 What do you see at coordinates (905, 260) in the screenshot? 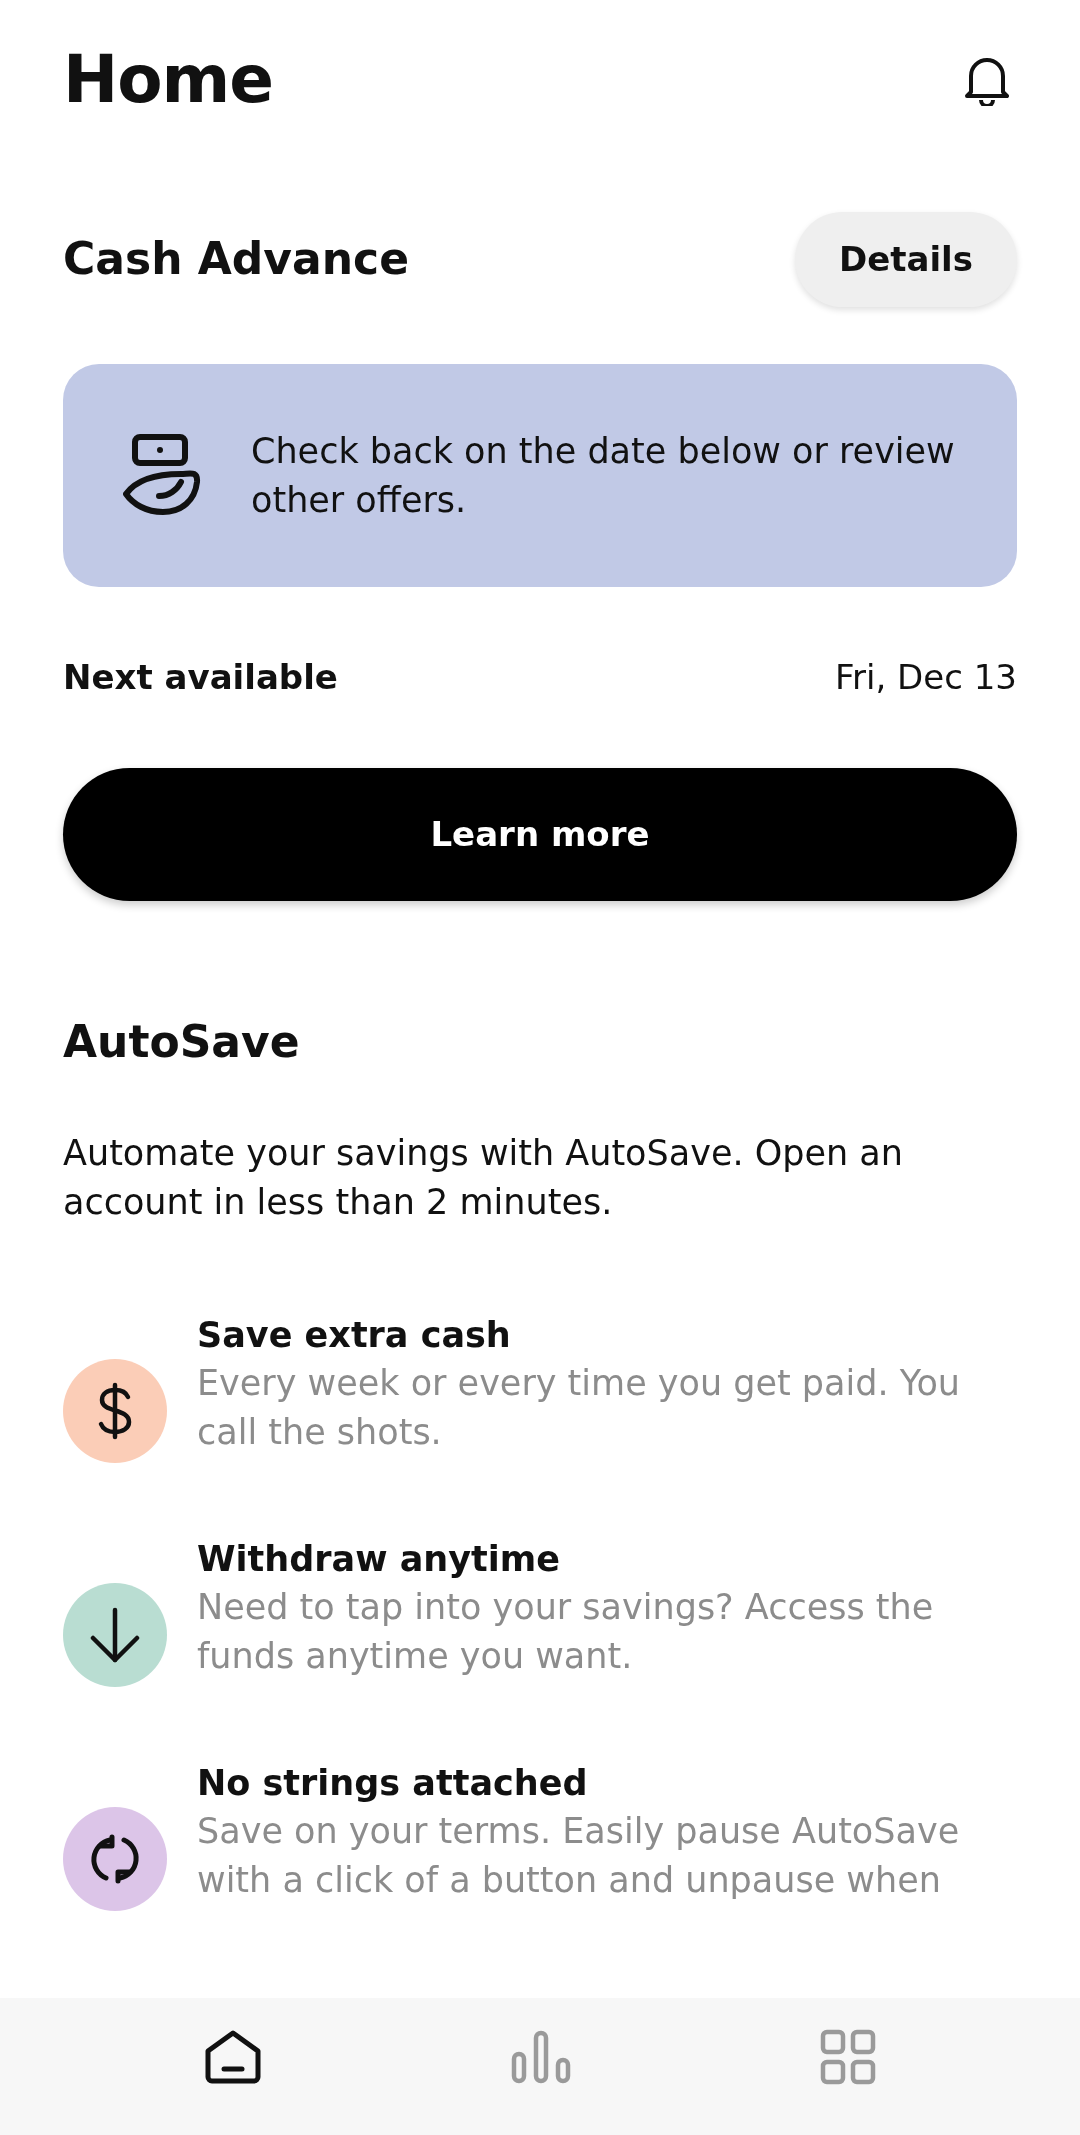
I see `details-button: Details` at bounding box center [905, 260].